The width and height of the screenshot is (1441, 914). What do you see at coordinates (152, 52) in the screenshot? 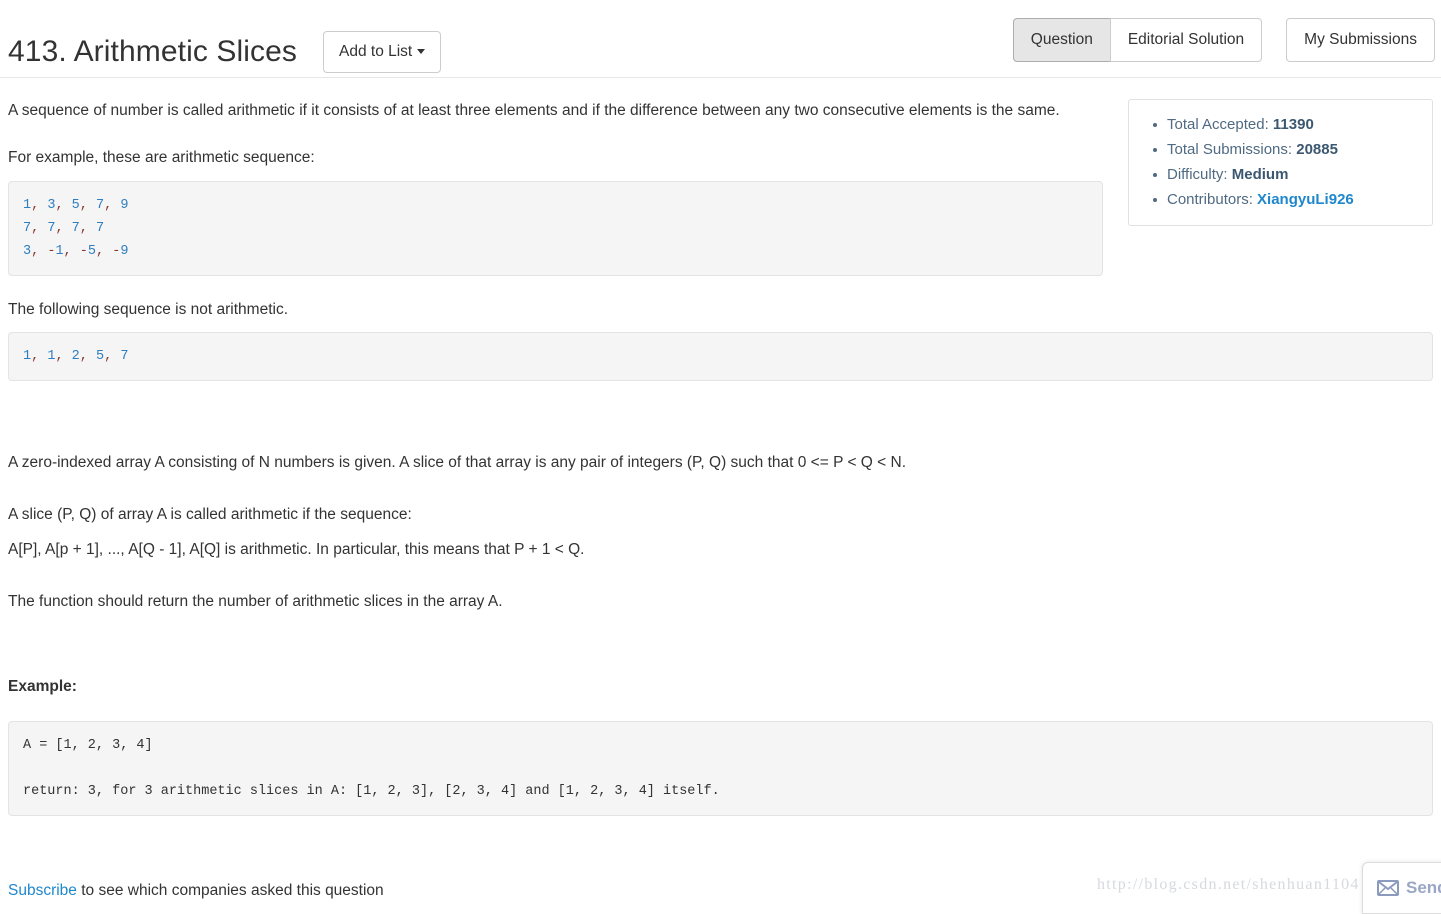
I see `page-title: 413. Arithmetic Slices` at bounding box center [152, 52].